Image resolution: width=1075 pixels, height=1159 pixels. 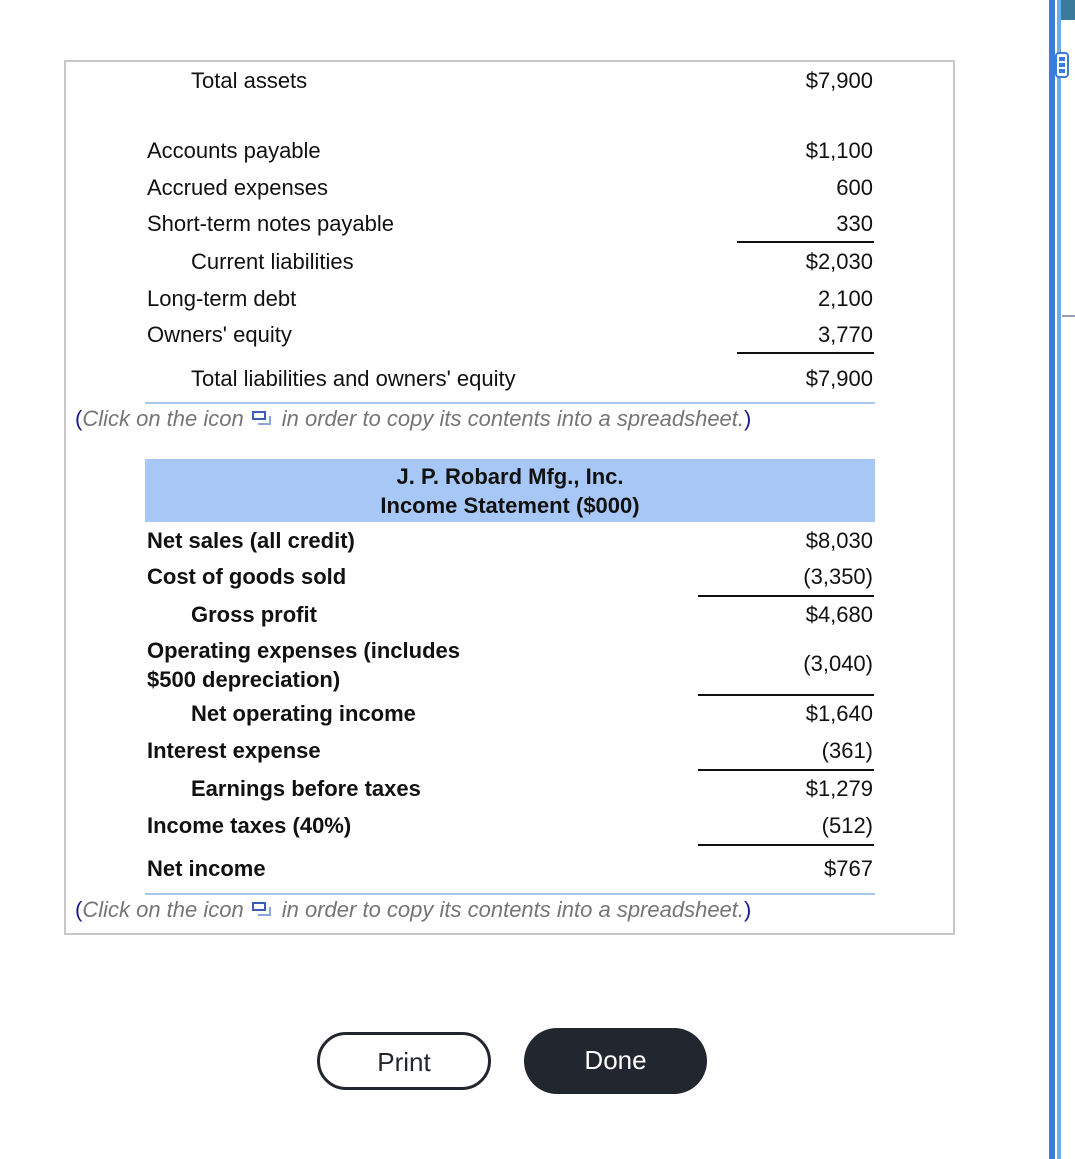 What do you see at coordinates (838, 576) in the screenshot?
I see `row-value: (3,350)` at bounding box center [838, 576].